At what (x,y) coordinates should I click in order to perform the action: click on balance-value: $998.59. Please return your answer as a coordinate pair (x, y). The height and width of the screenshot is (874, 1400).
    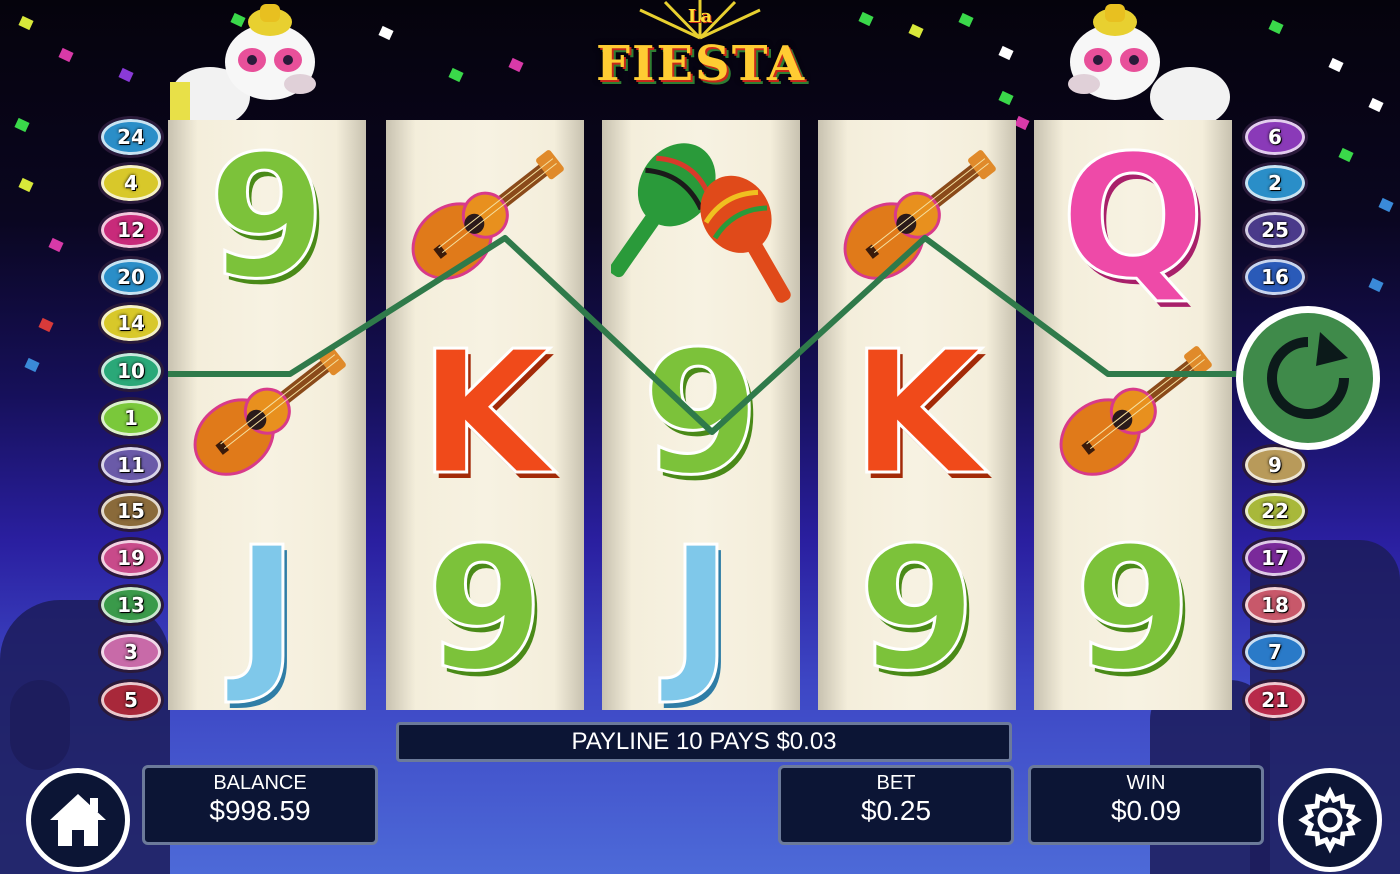
    Looking at the image, I should click on (260, 810).